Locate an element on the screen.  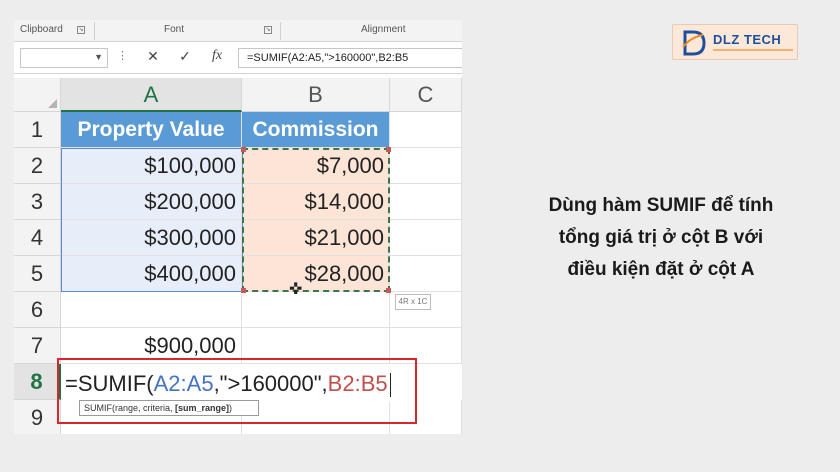
select-all-icon is located at coordinates (52, 103).